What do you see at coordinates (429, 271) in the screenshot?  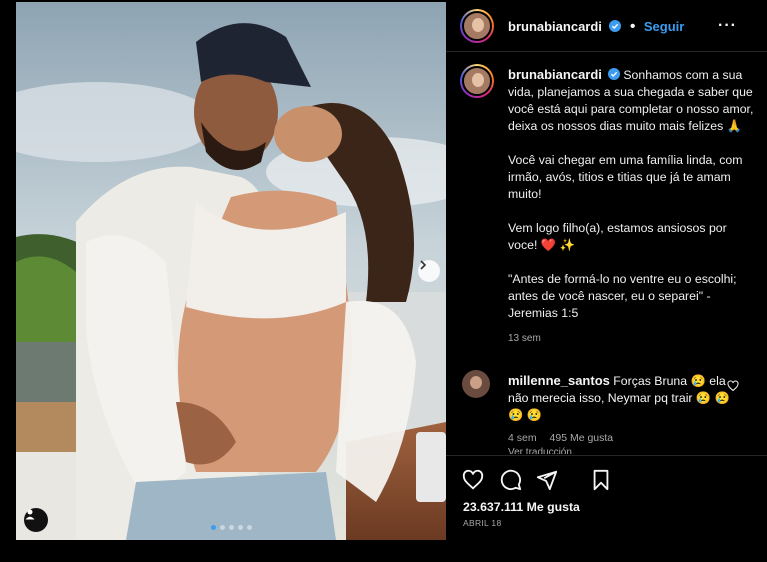 I see `carousel-next-button` at bounding box center [429, 271].